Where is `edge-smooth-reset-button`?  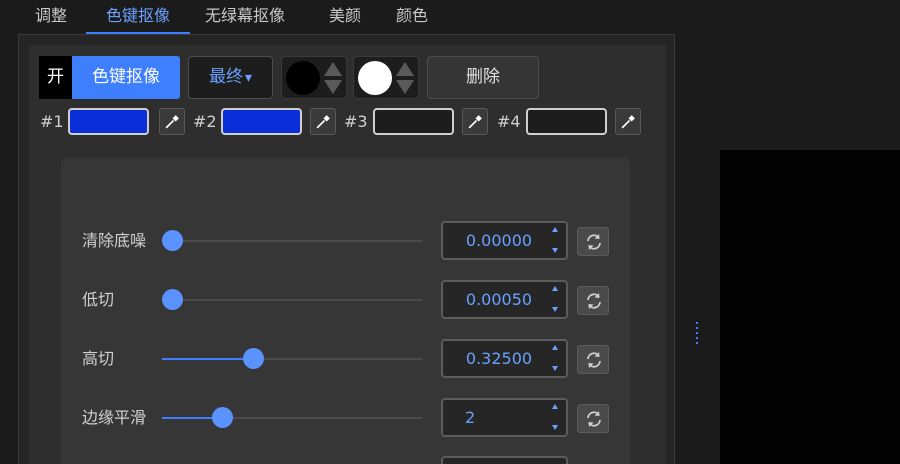
edge-smooth-reset-button is located at coordinates (593, 418).